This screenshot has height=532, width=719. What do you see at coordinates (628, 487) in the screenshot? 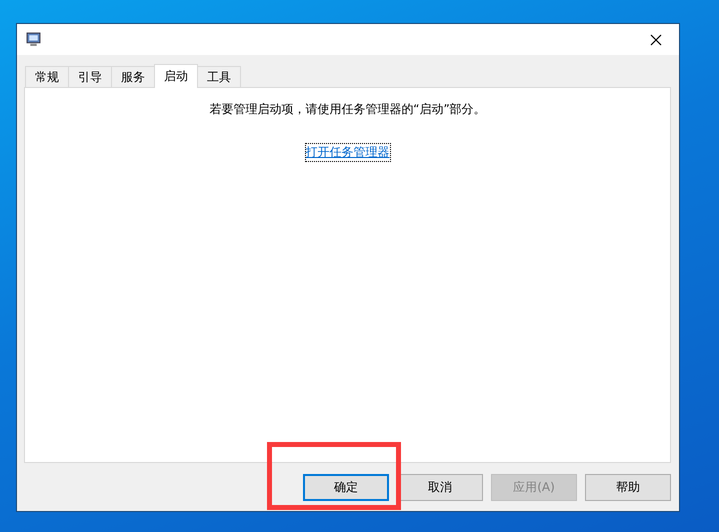
I see `dialog-button: 帮助` at bounding box center [628, 487].